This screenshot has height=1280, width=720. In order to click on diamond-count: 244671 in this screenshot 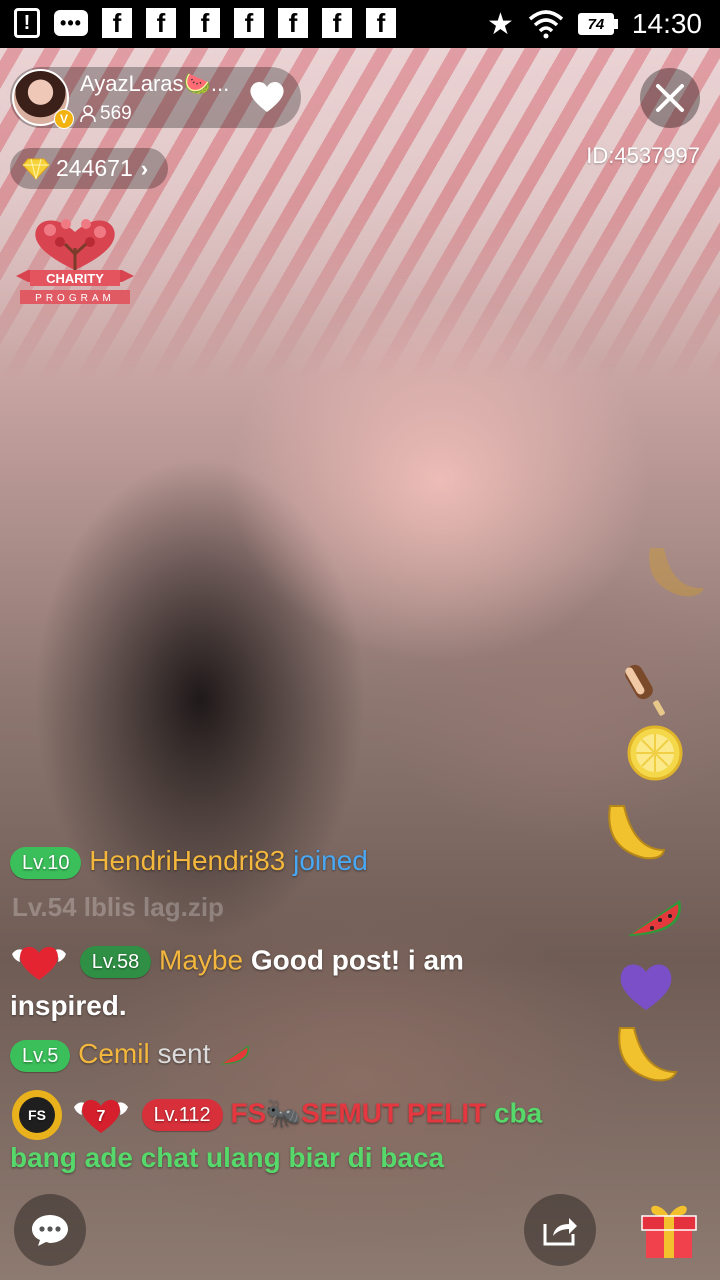, I will do `click(94, 168)`.